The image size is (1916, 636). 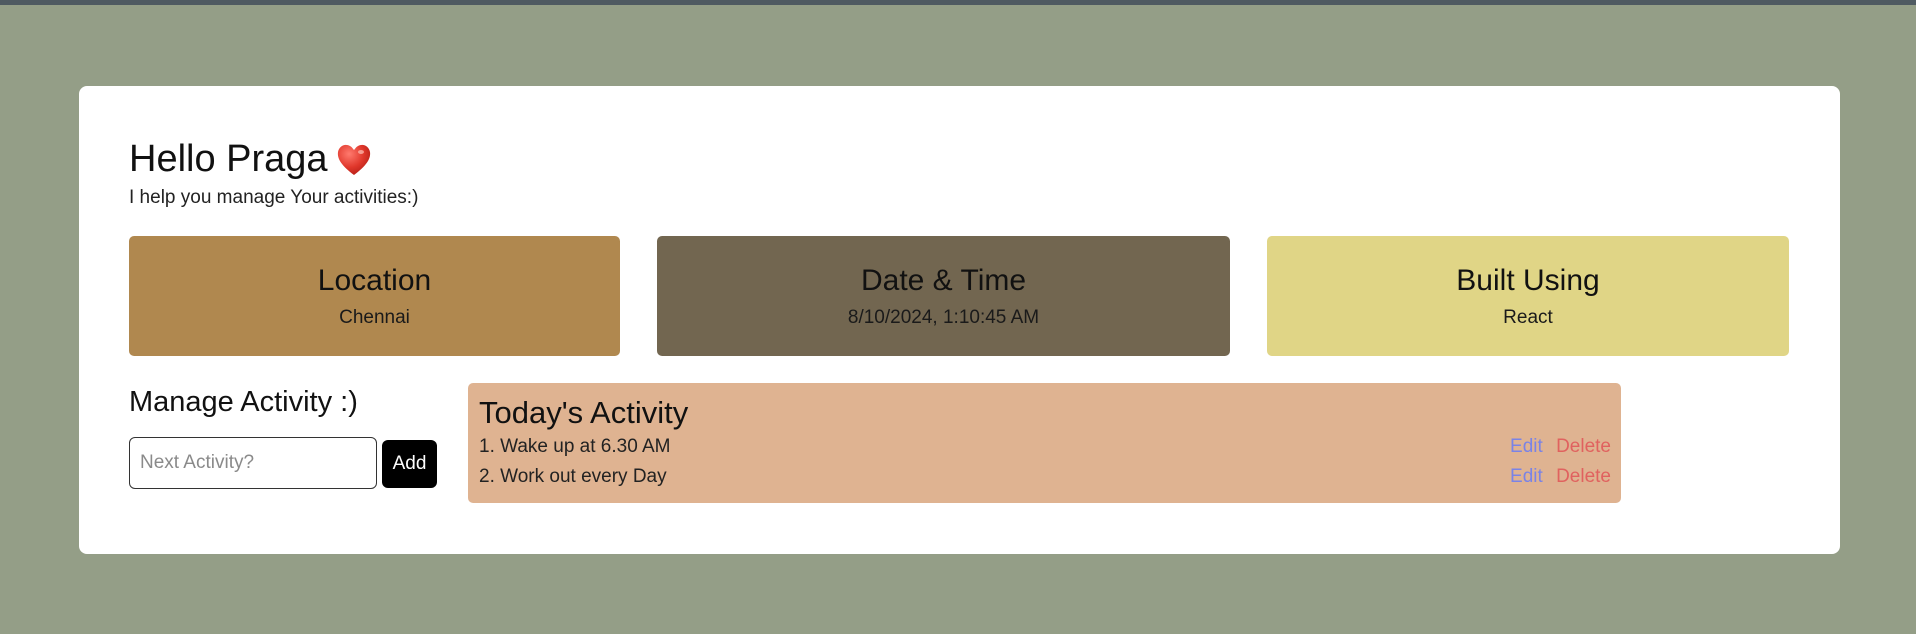 I want to click on date-time-value: 8/10/2024, 1:10:45 AM, so click(x=943, y=317).